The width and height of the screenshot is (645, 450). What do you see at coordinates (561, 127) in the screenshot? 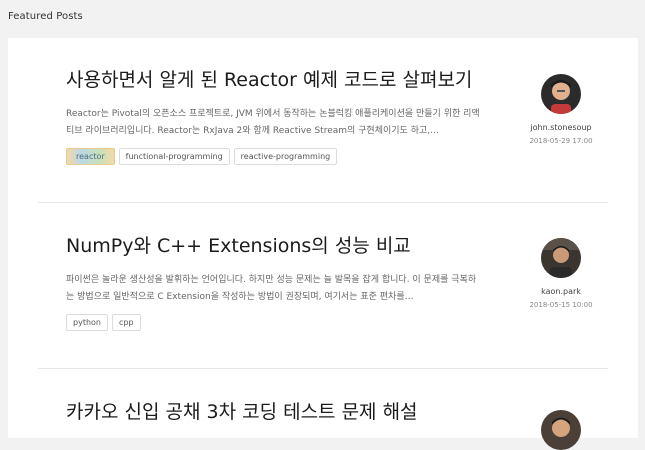
I see `author-name: john.stonesoup` at bounding box center [561, 127].